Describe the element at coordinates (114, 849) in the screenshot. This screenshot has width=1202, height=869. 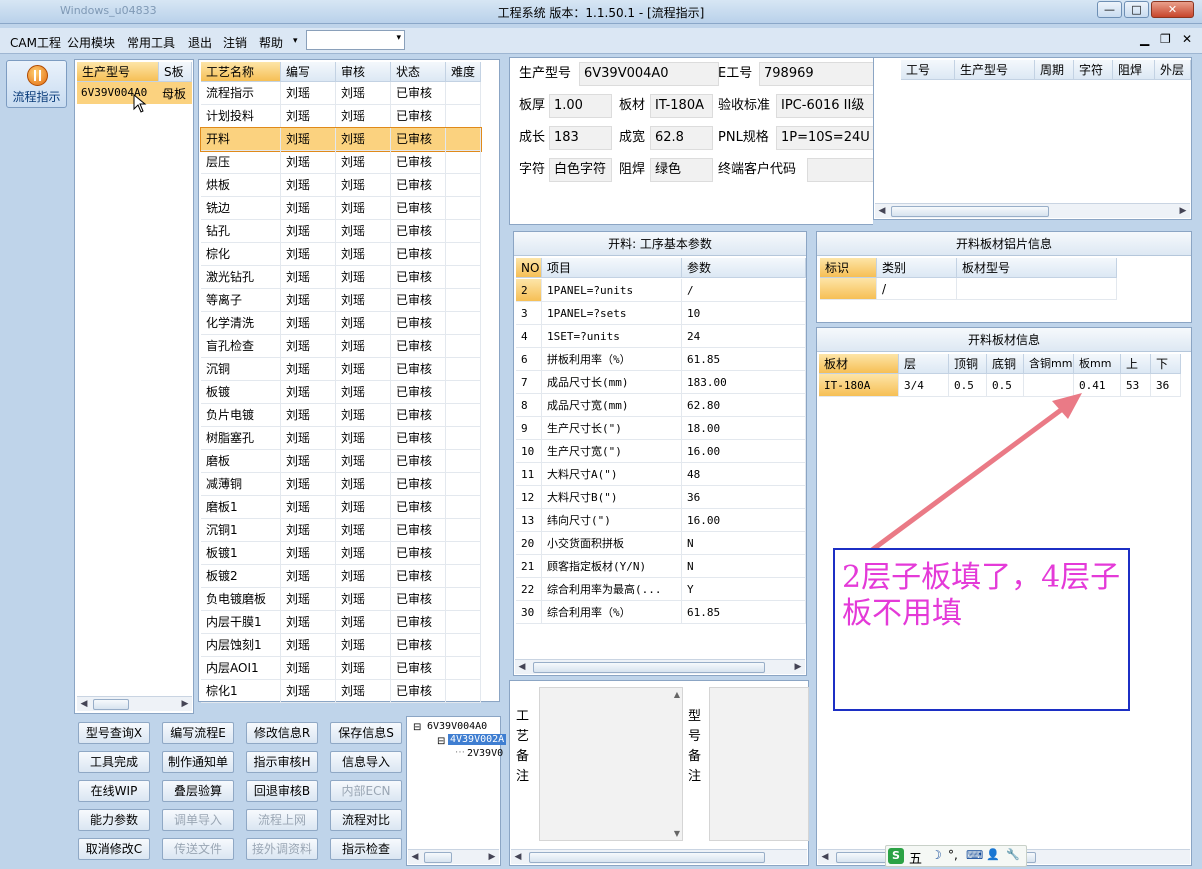
I see `action-button: 取消修改C` at that location.